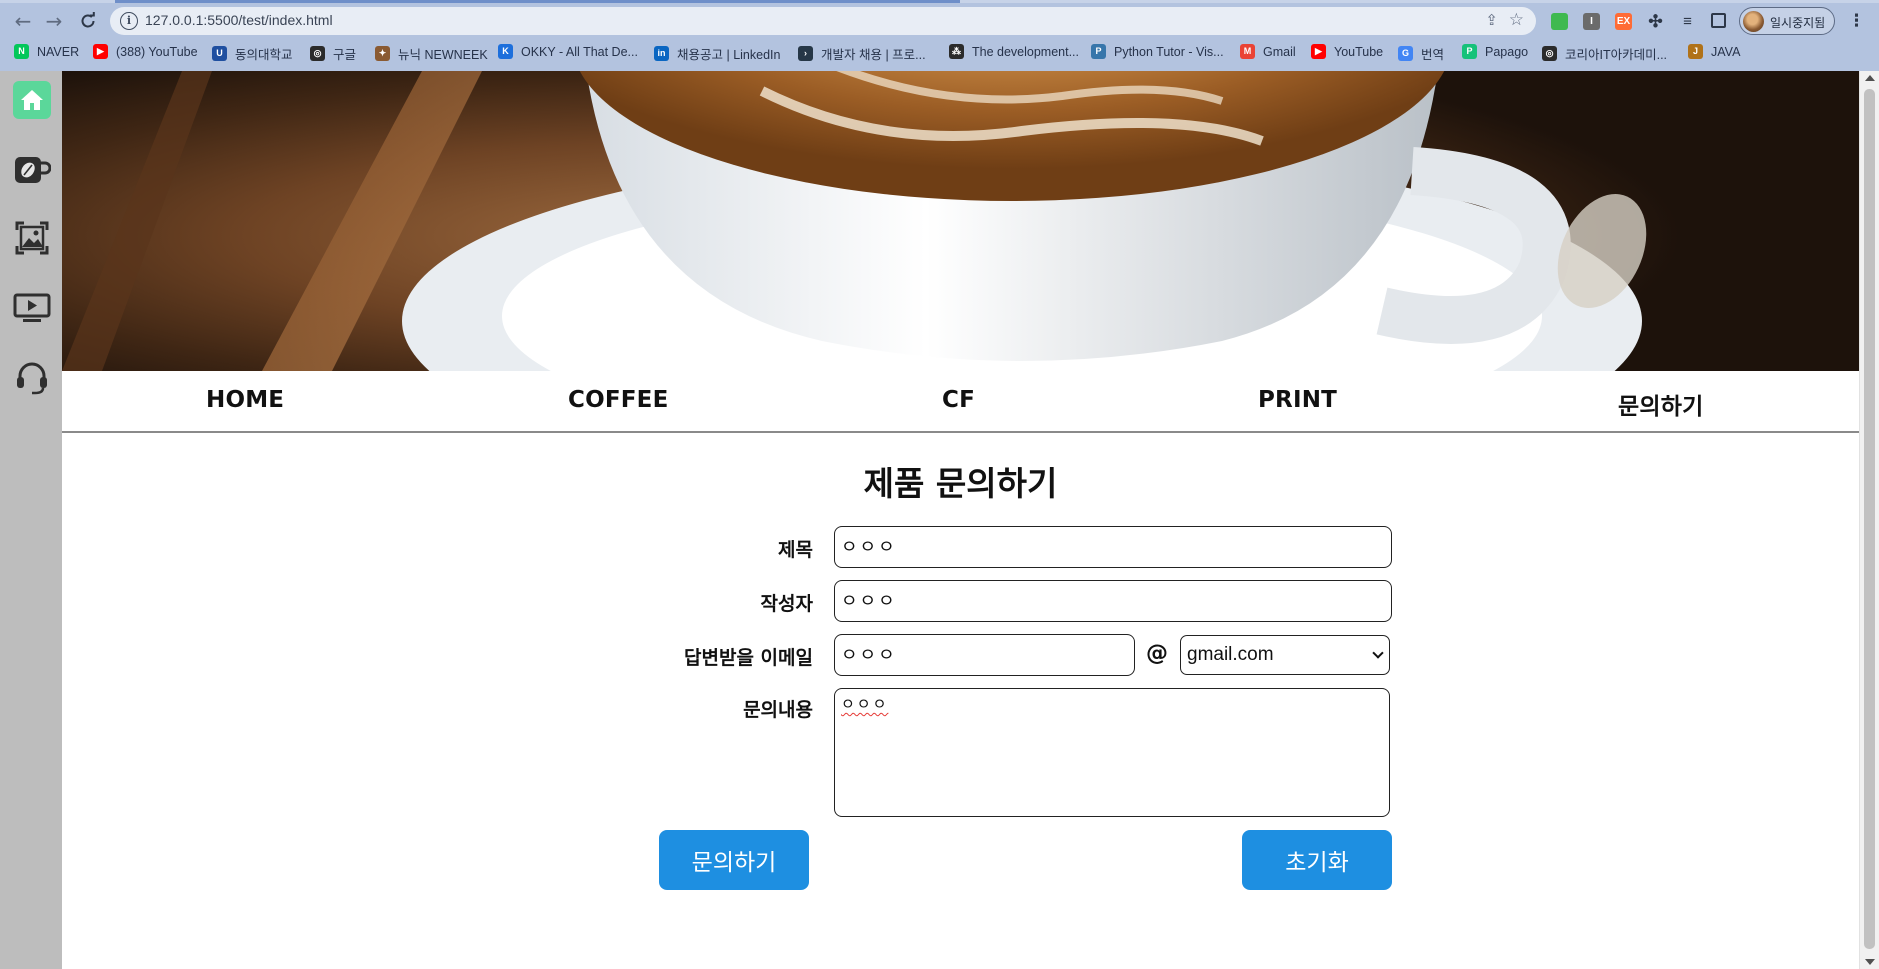  What do you see at coordinates (32, 378) in the screenshot?
I see `headset-support-icon` at bounding box center [32, 378].